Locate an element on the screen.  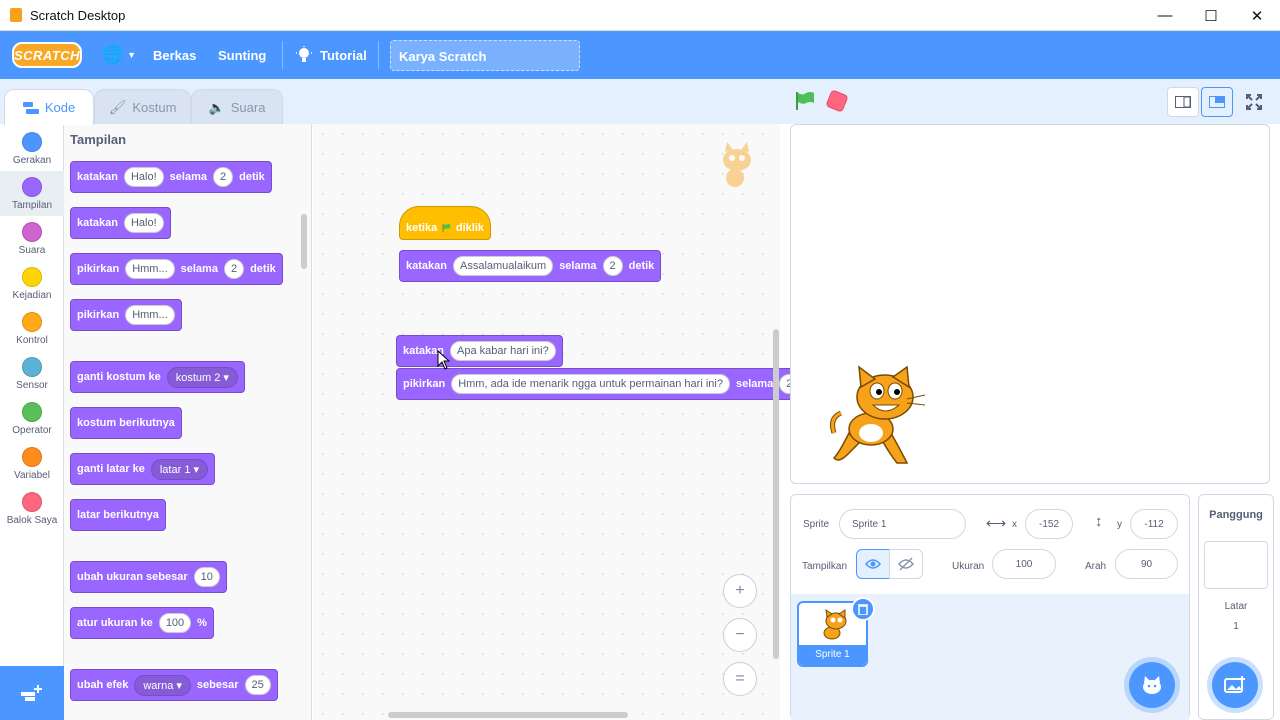
normal-stage-button is located at coordinates (1217, 102).